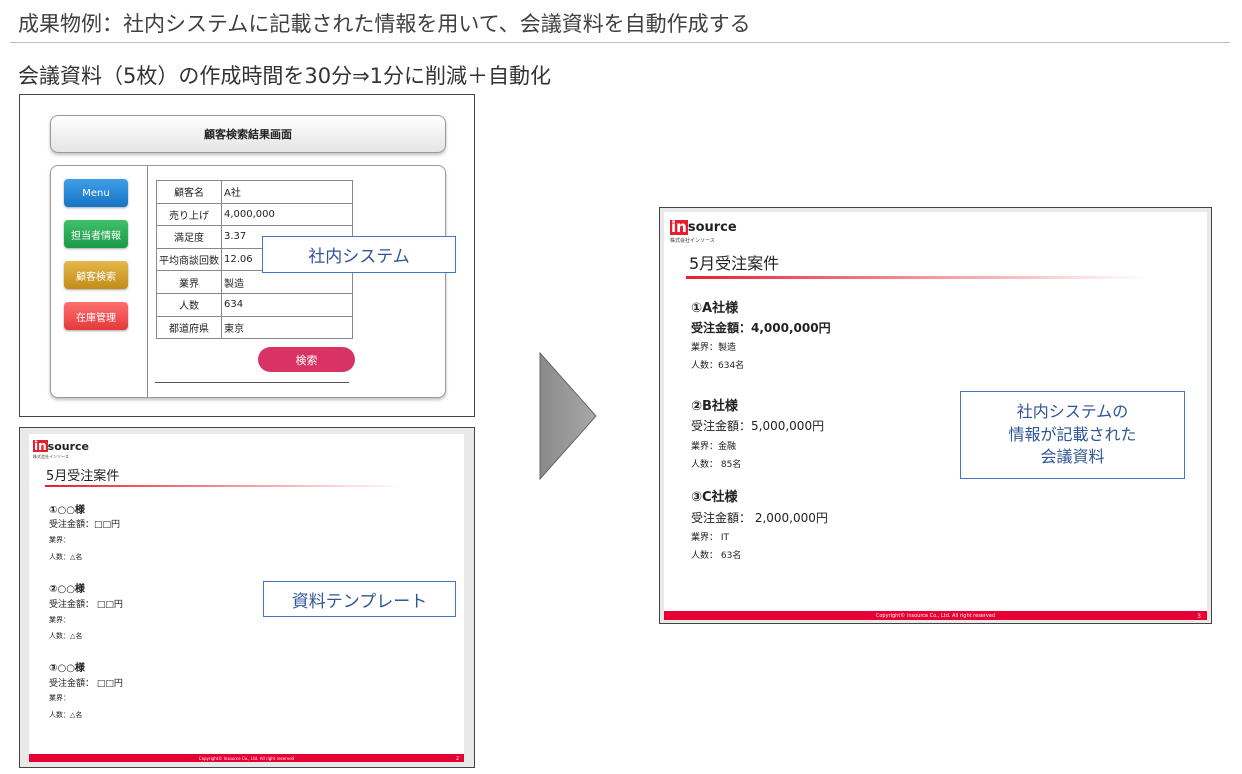  I want to click on result-callout: 社内システムの 情報が記載された 会議資料, so click(1072, 435).